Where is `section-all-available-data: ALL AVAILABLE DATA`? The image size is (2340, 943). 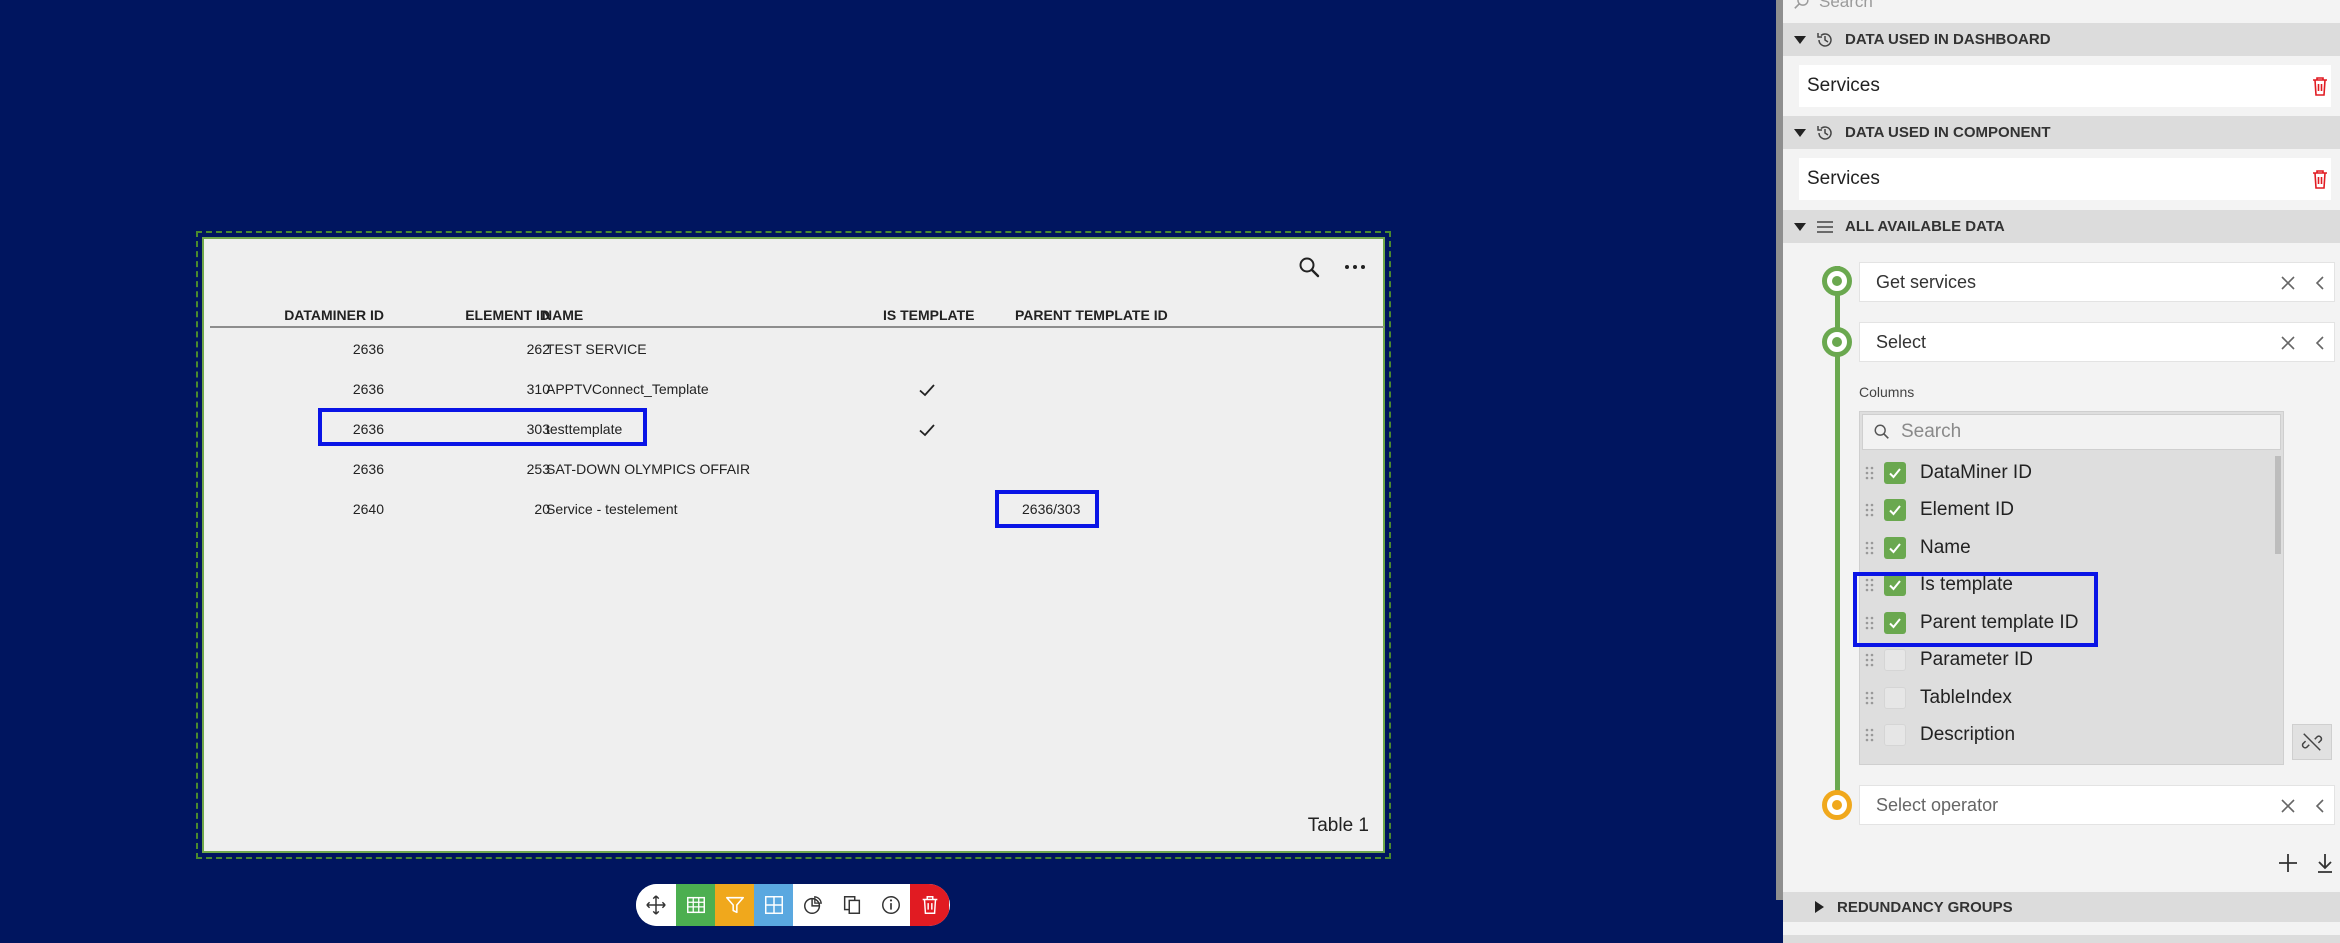 section-all-available-data: ALL AVAILABLE DATA is located at coordinates (2061, 226).